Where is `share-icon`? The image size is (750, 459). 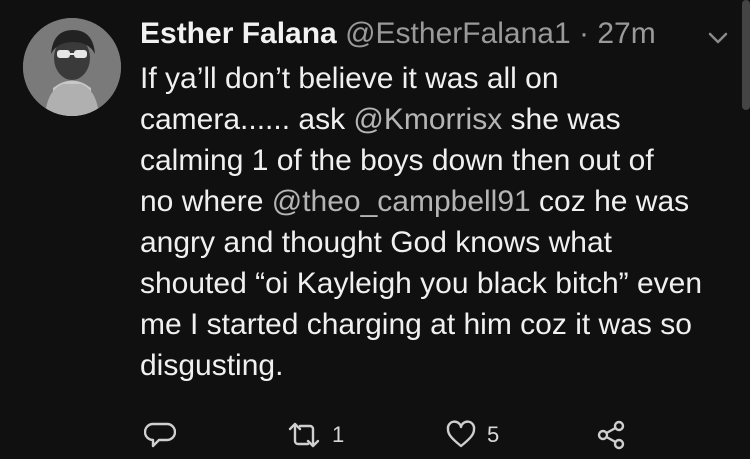 share-icon is located at coordinates (611, 435).